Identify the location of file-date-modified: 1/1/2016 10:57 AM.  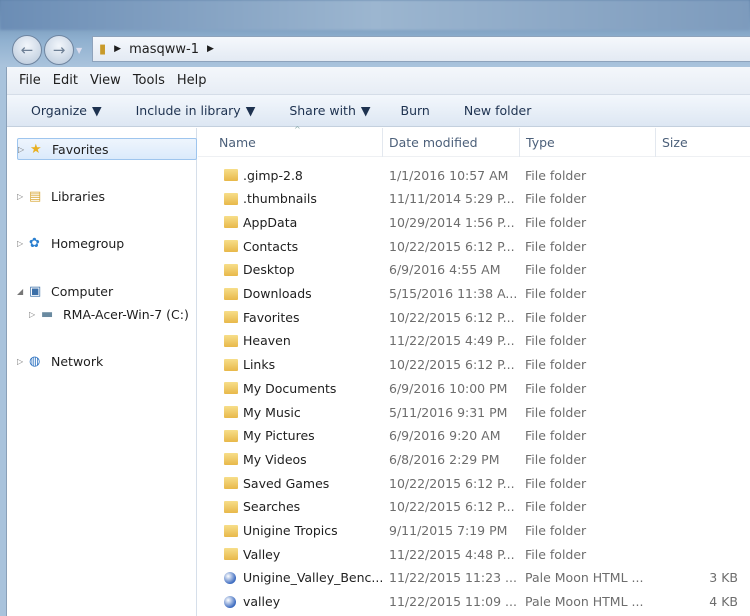
(449, 175).